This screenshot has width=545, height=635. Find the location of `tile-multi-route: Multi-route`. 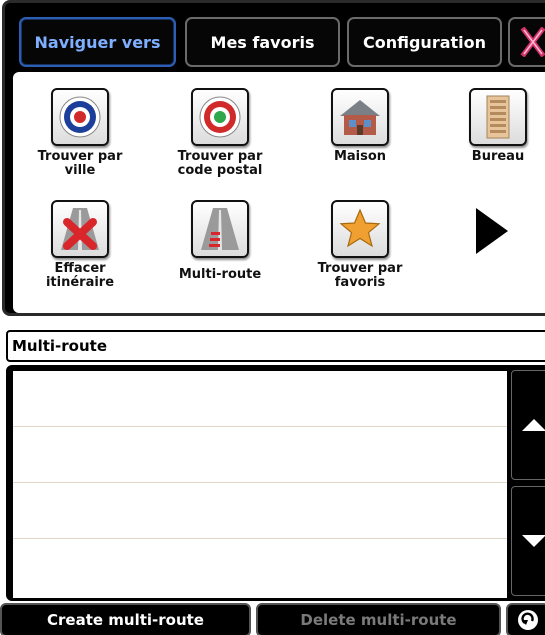

tile-multi-route: Multi-route is located at coordinates (220, 241).